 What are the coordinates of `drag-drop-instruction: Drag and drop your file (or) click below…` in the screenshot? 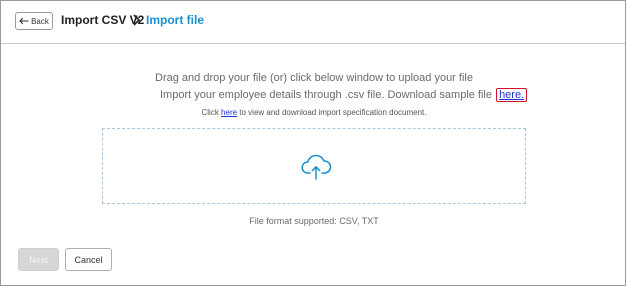 It's located at (314, 78).